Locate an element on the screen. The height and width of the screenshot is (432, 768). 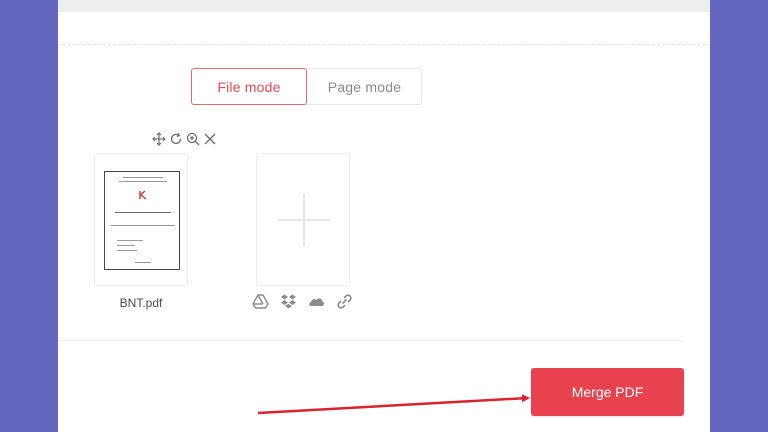
onedrive-icon is located at coordinates (316, 301).